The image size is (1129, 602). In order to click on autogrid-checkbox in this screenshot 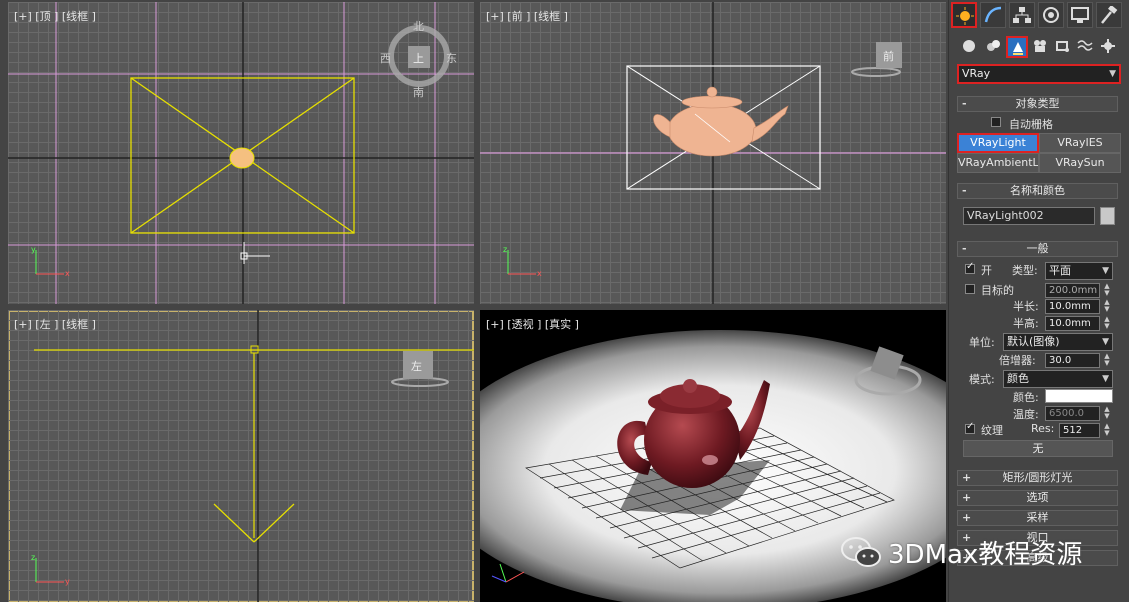, I will do `click(996, 122)`.